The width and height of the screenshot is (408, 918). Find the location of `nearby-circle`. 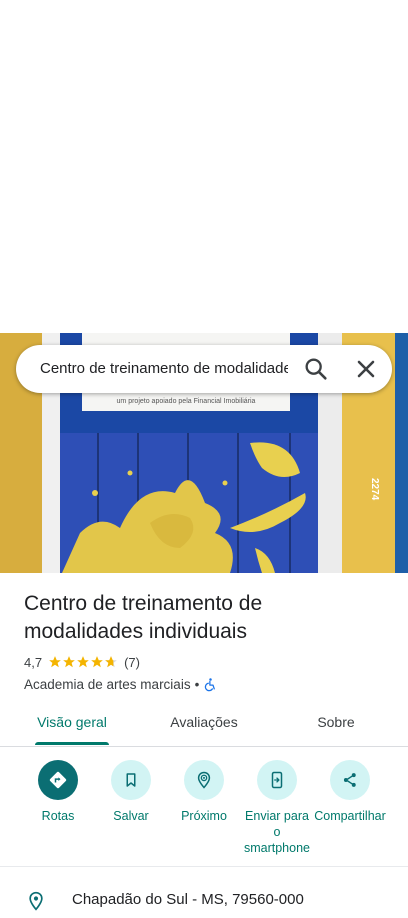

nearby-circle is located at coordinates (204, 780).